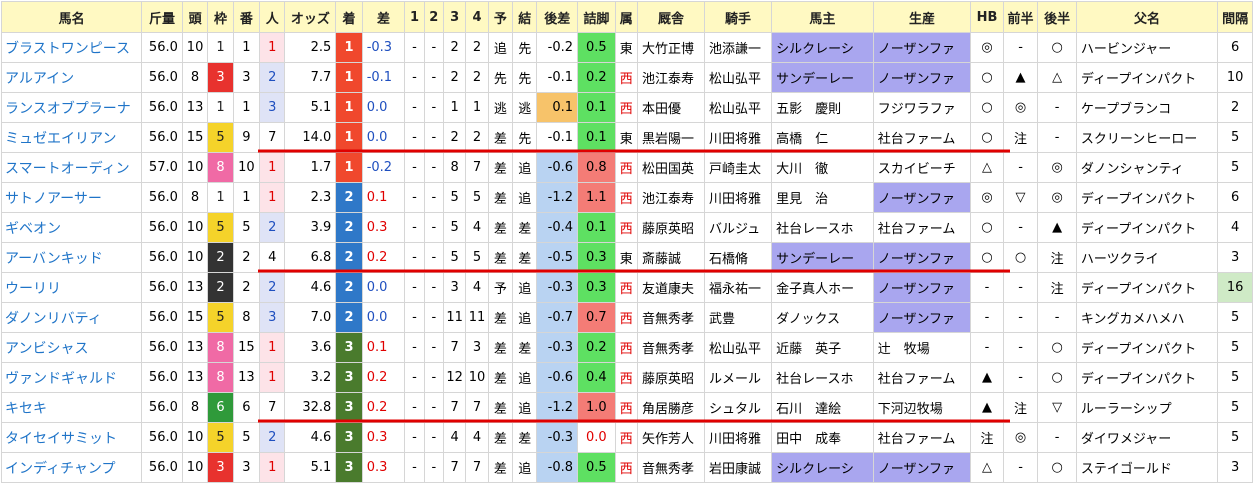  I want to click on cell-margin: 0.1, so click(383, 347).